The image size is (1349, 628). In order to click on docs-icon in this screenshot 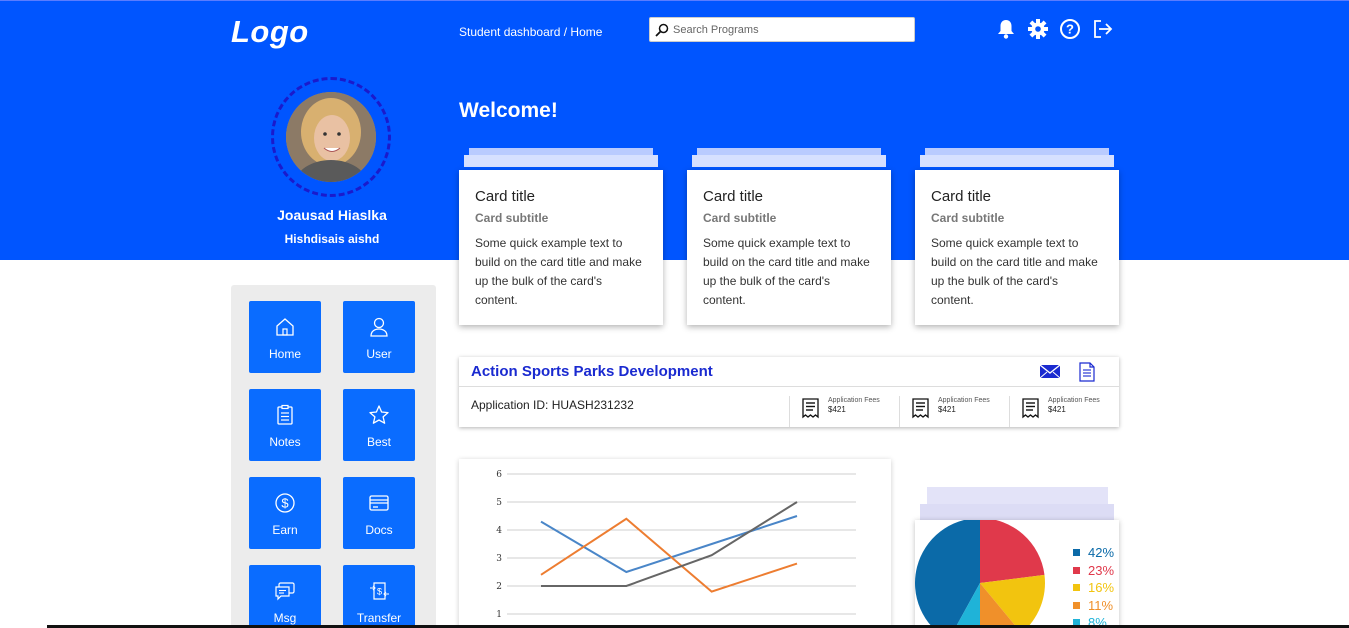, I will do `click(379, 503)`.